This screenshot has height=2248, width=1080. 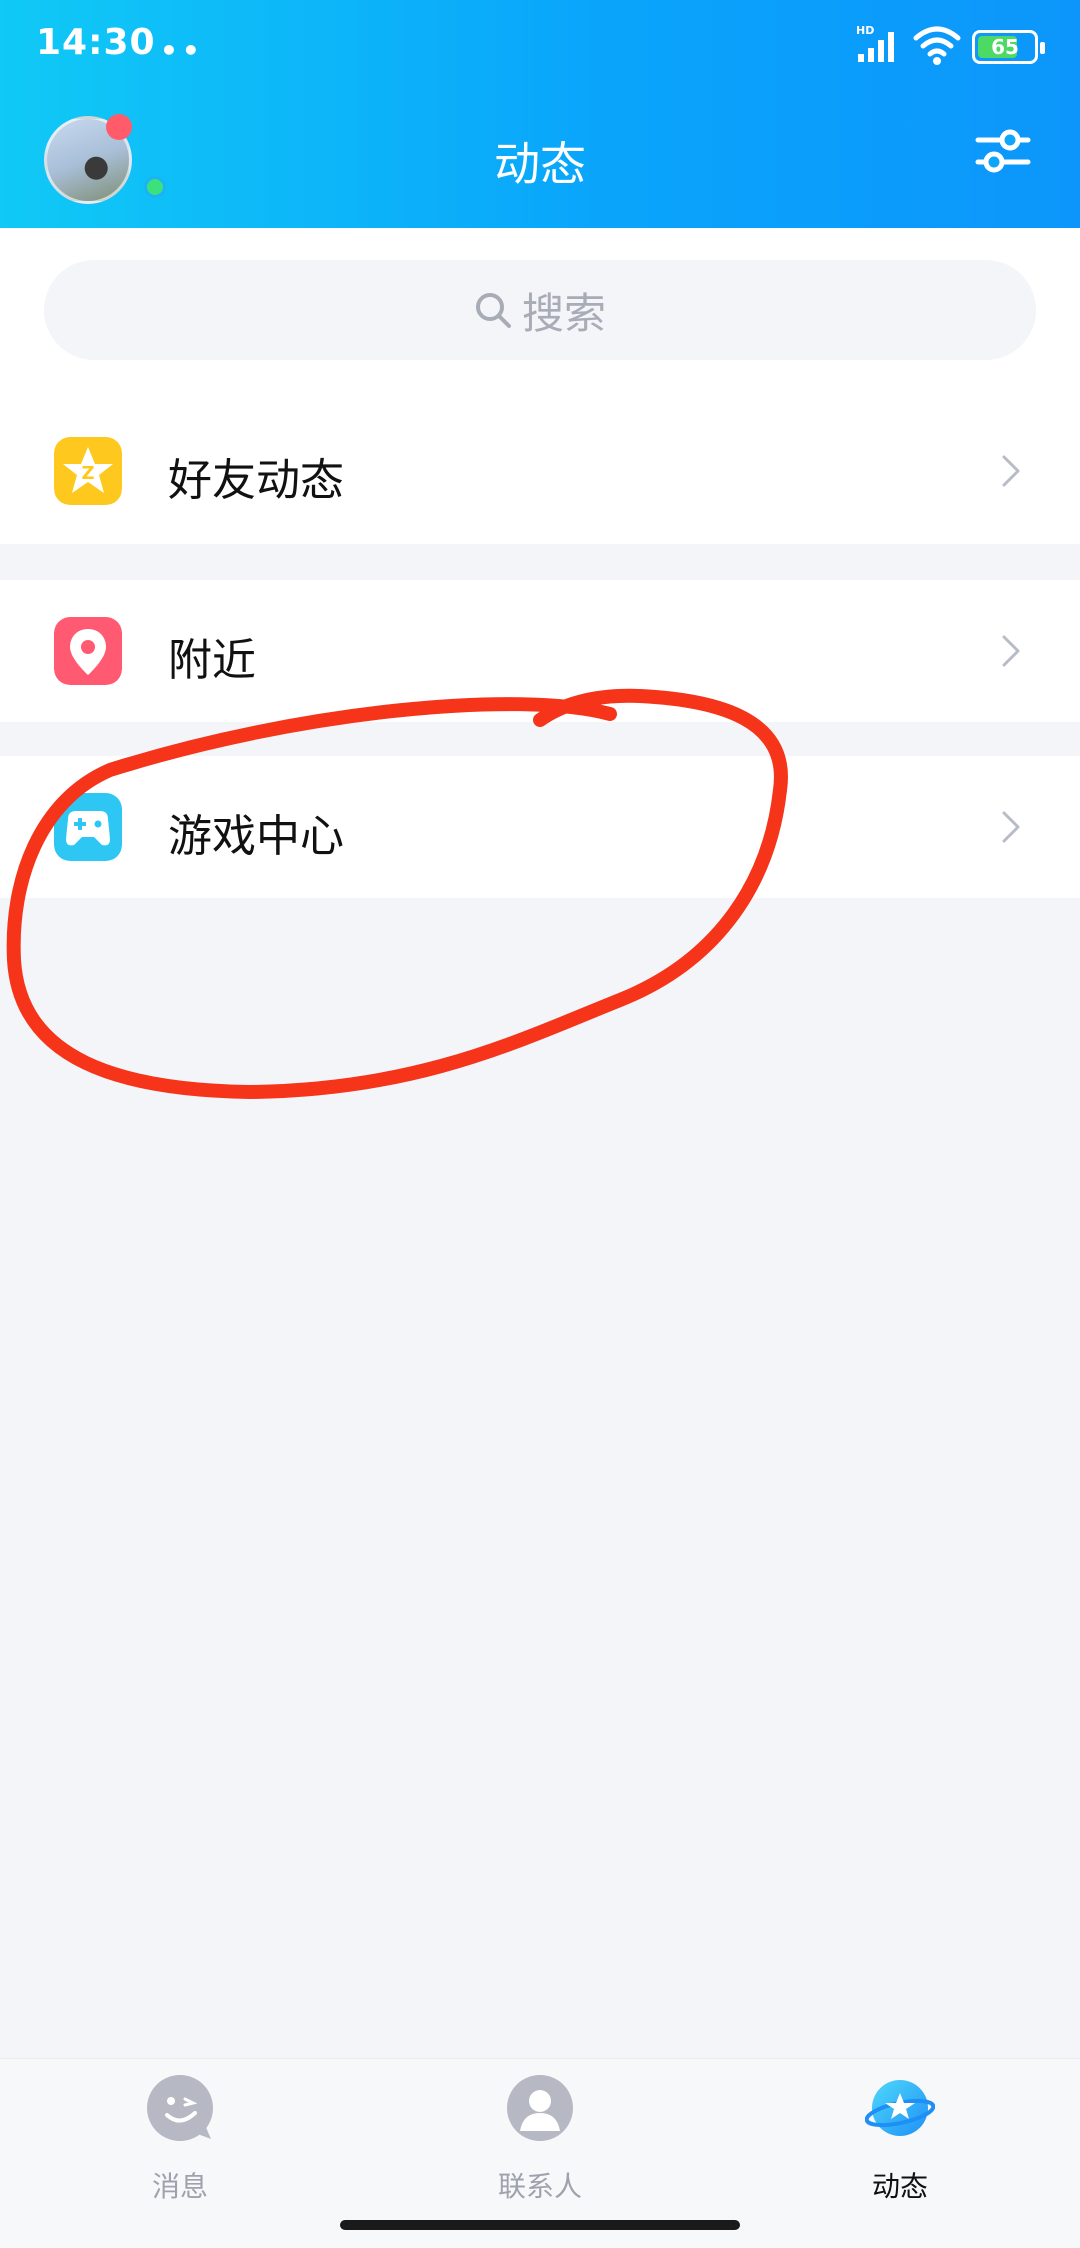 What do you see at coordinates (865, 30) in the screenshot?
I see `network-type-label: HD` at bounding box center [865, 30].